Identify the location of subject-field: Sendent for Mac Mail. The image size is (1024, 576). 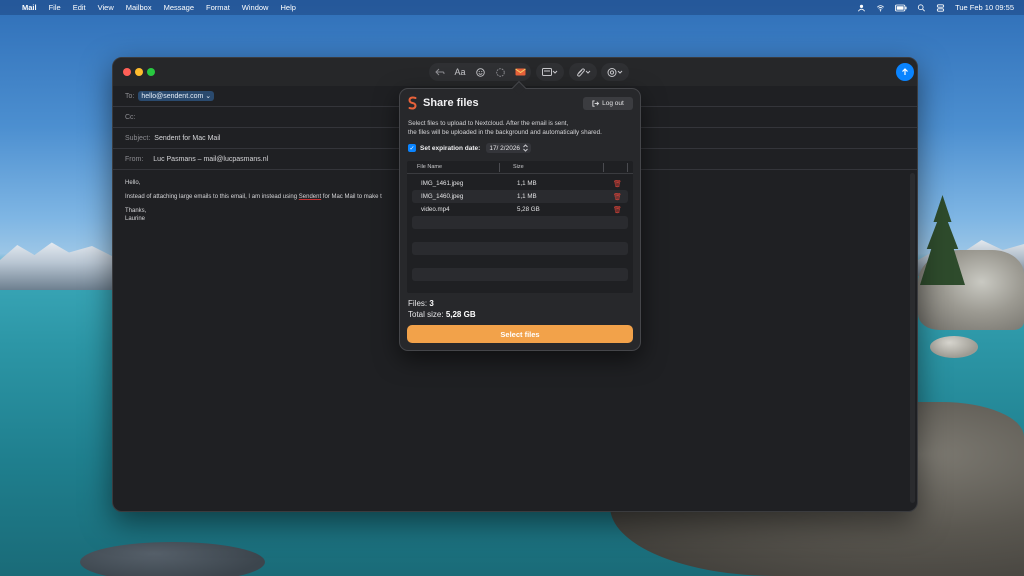
(187, 138).